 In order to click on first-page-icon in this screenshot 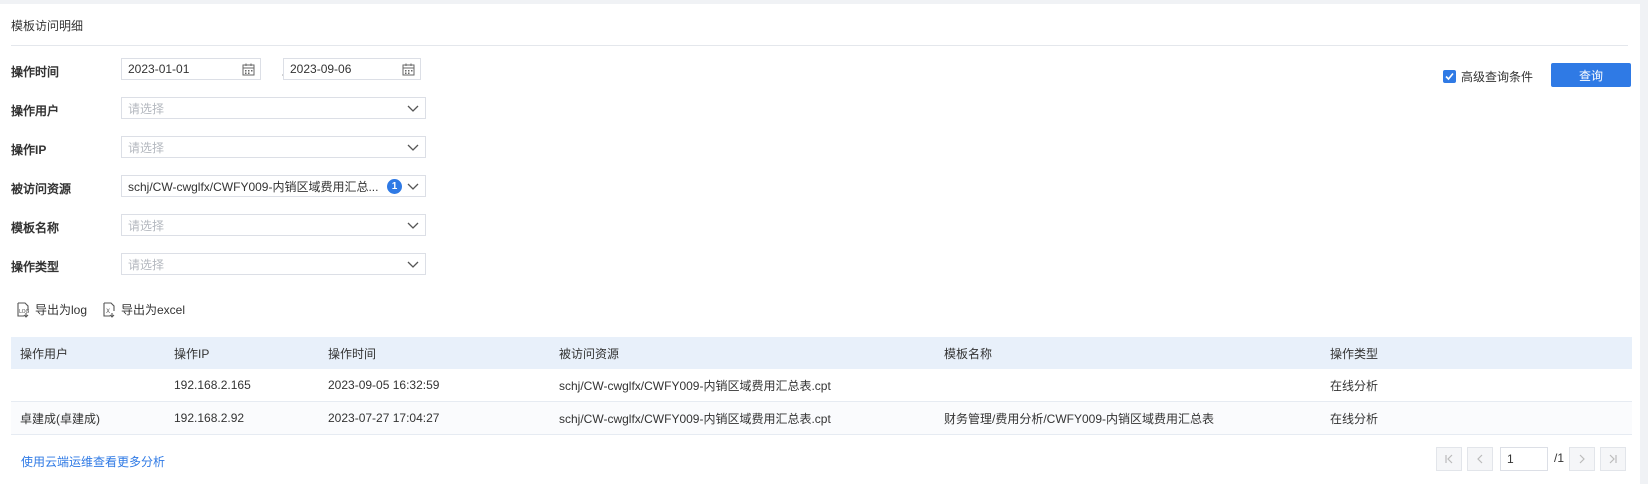, I will do `click(1449, 459)`.